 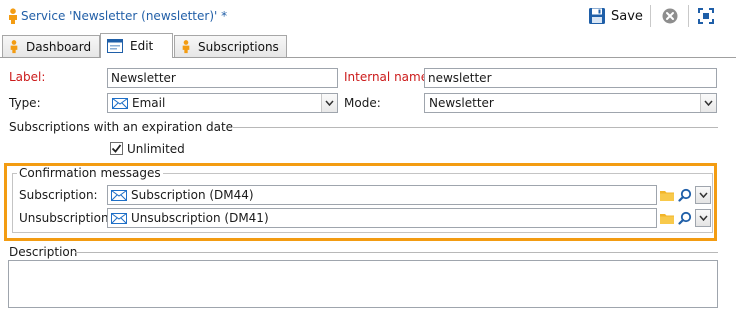 What do you see at coordinates (222, 78) in the screenshot?
I see `label-field: Newsletter` at bounding box center [222, 78].